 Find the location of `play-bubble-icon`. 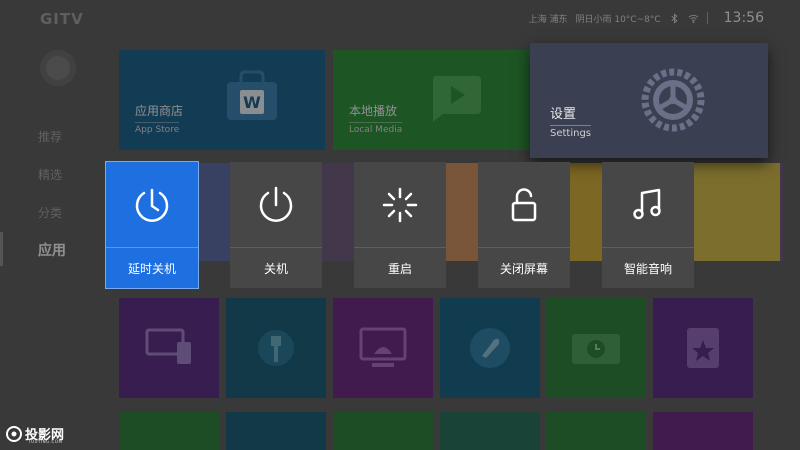

play-bubble-icon is located at coordinates (457, 99).